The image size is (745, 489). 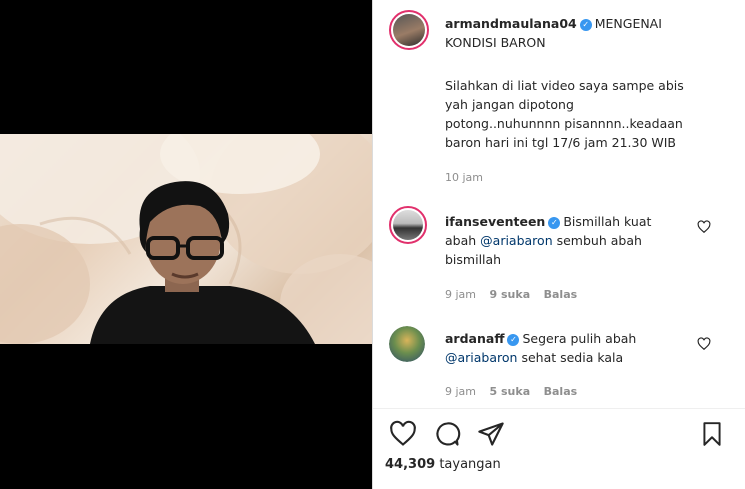 I want to click on caption-line-2: KONDISI BARON, so click(x=495, y=42).